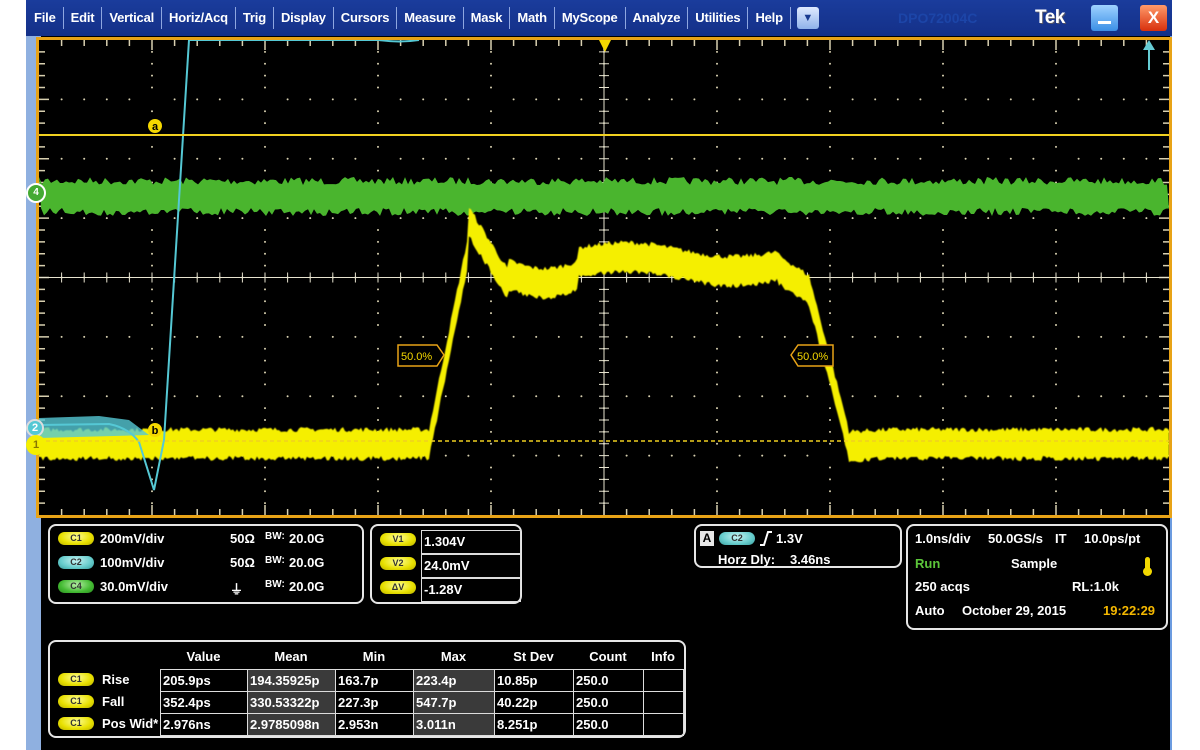 This screenshot has height=750, width=1200. I want to click on chevron-down-icon: ▼, so click(807, 18).